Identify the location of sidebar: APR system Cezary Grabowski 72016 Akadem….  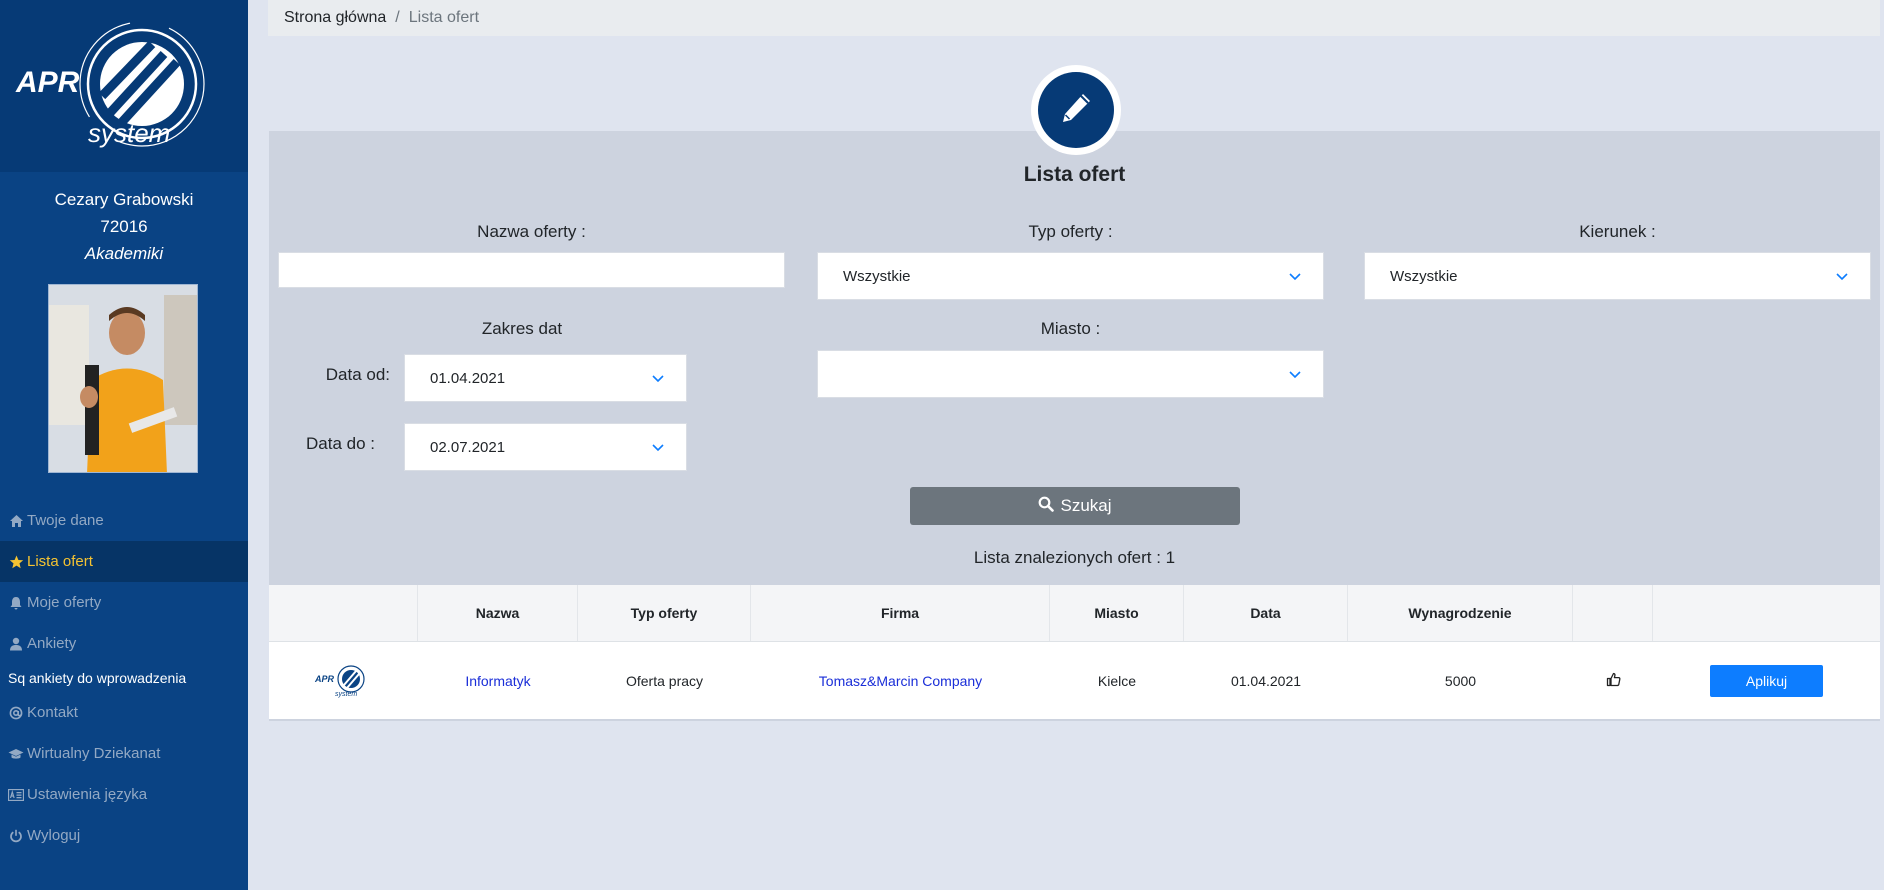
(124, 445).